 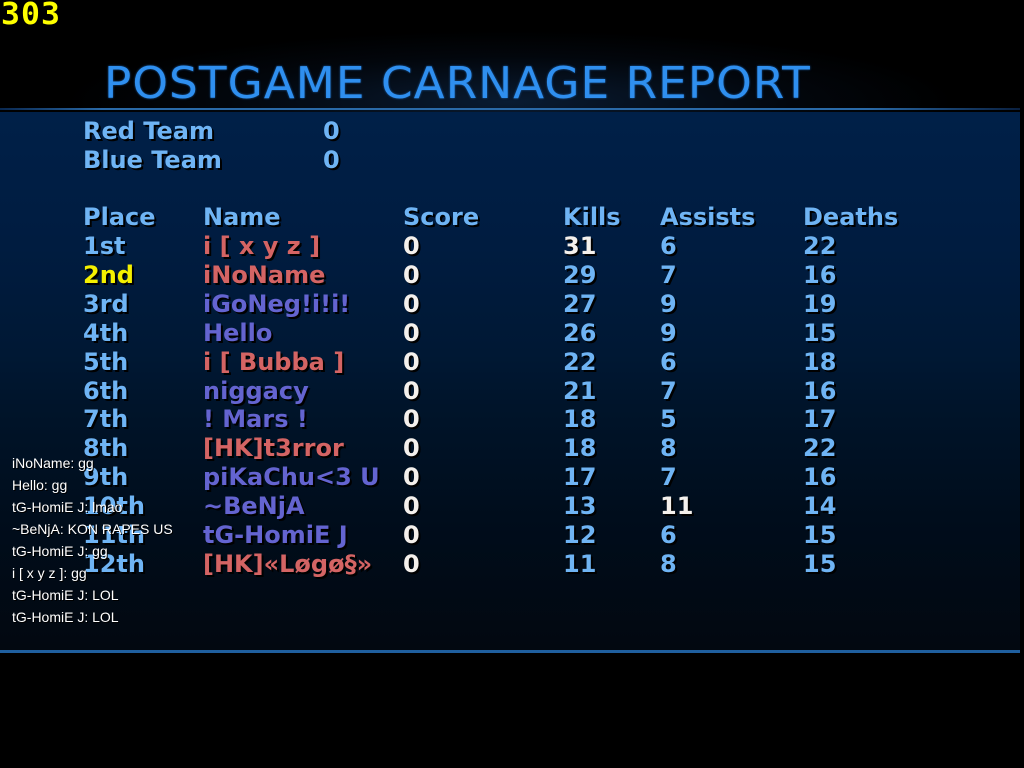 I want to click on player-deaths: 17, so click(x=820, y=419).